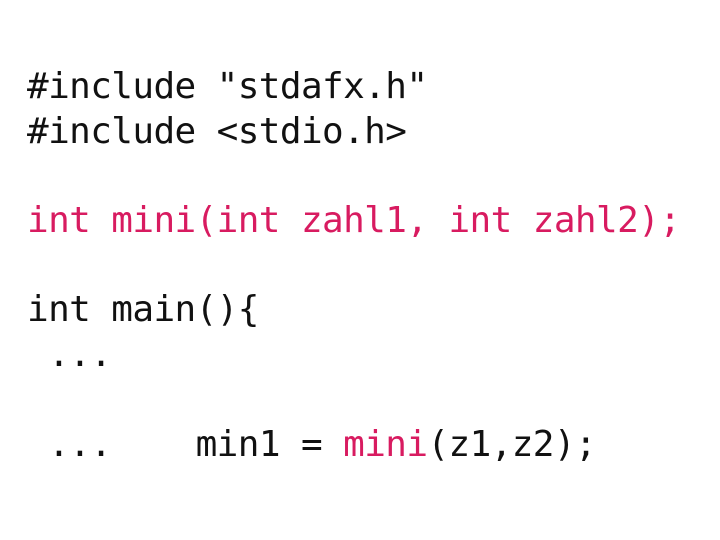  What do you see at coordinates (217, 131) in the screenshot?
I see `code-line-include-stdio: #include <stdio.h>` at bounding box center [217, 131].